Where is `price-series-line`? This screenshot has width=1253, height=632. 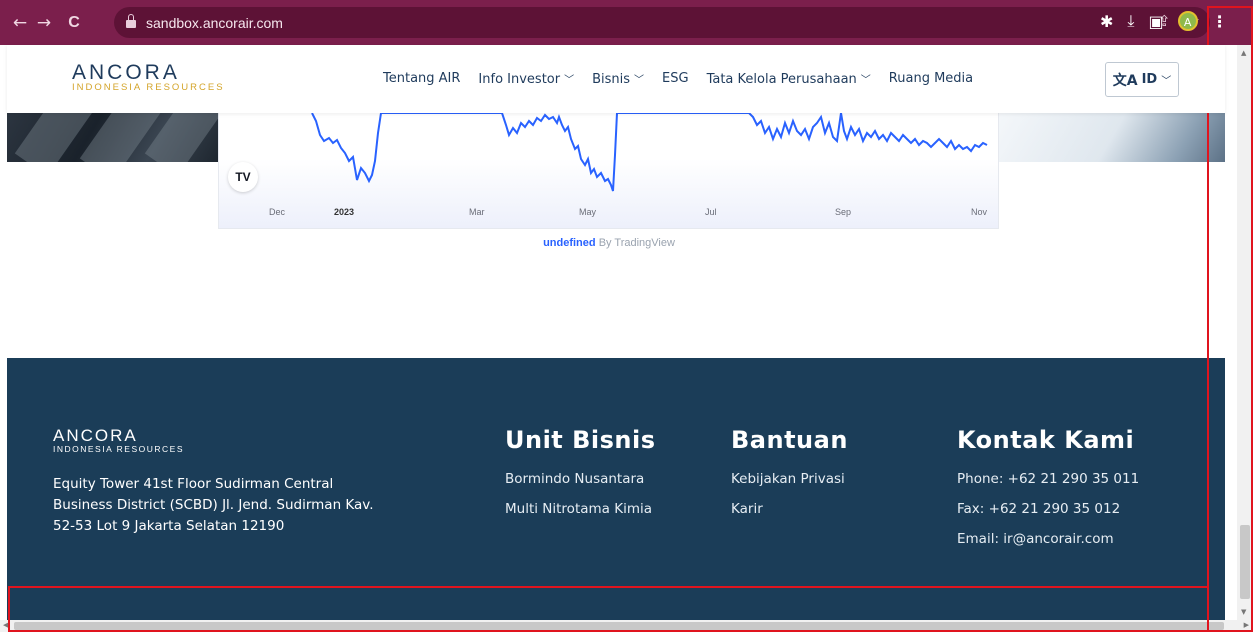 price-series-line is located at coordinates (649, 152).